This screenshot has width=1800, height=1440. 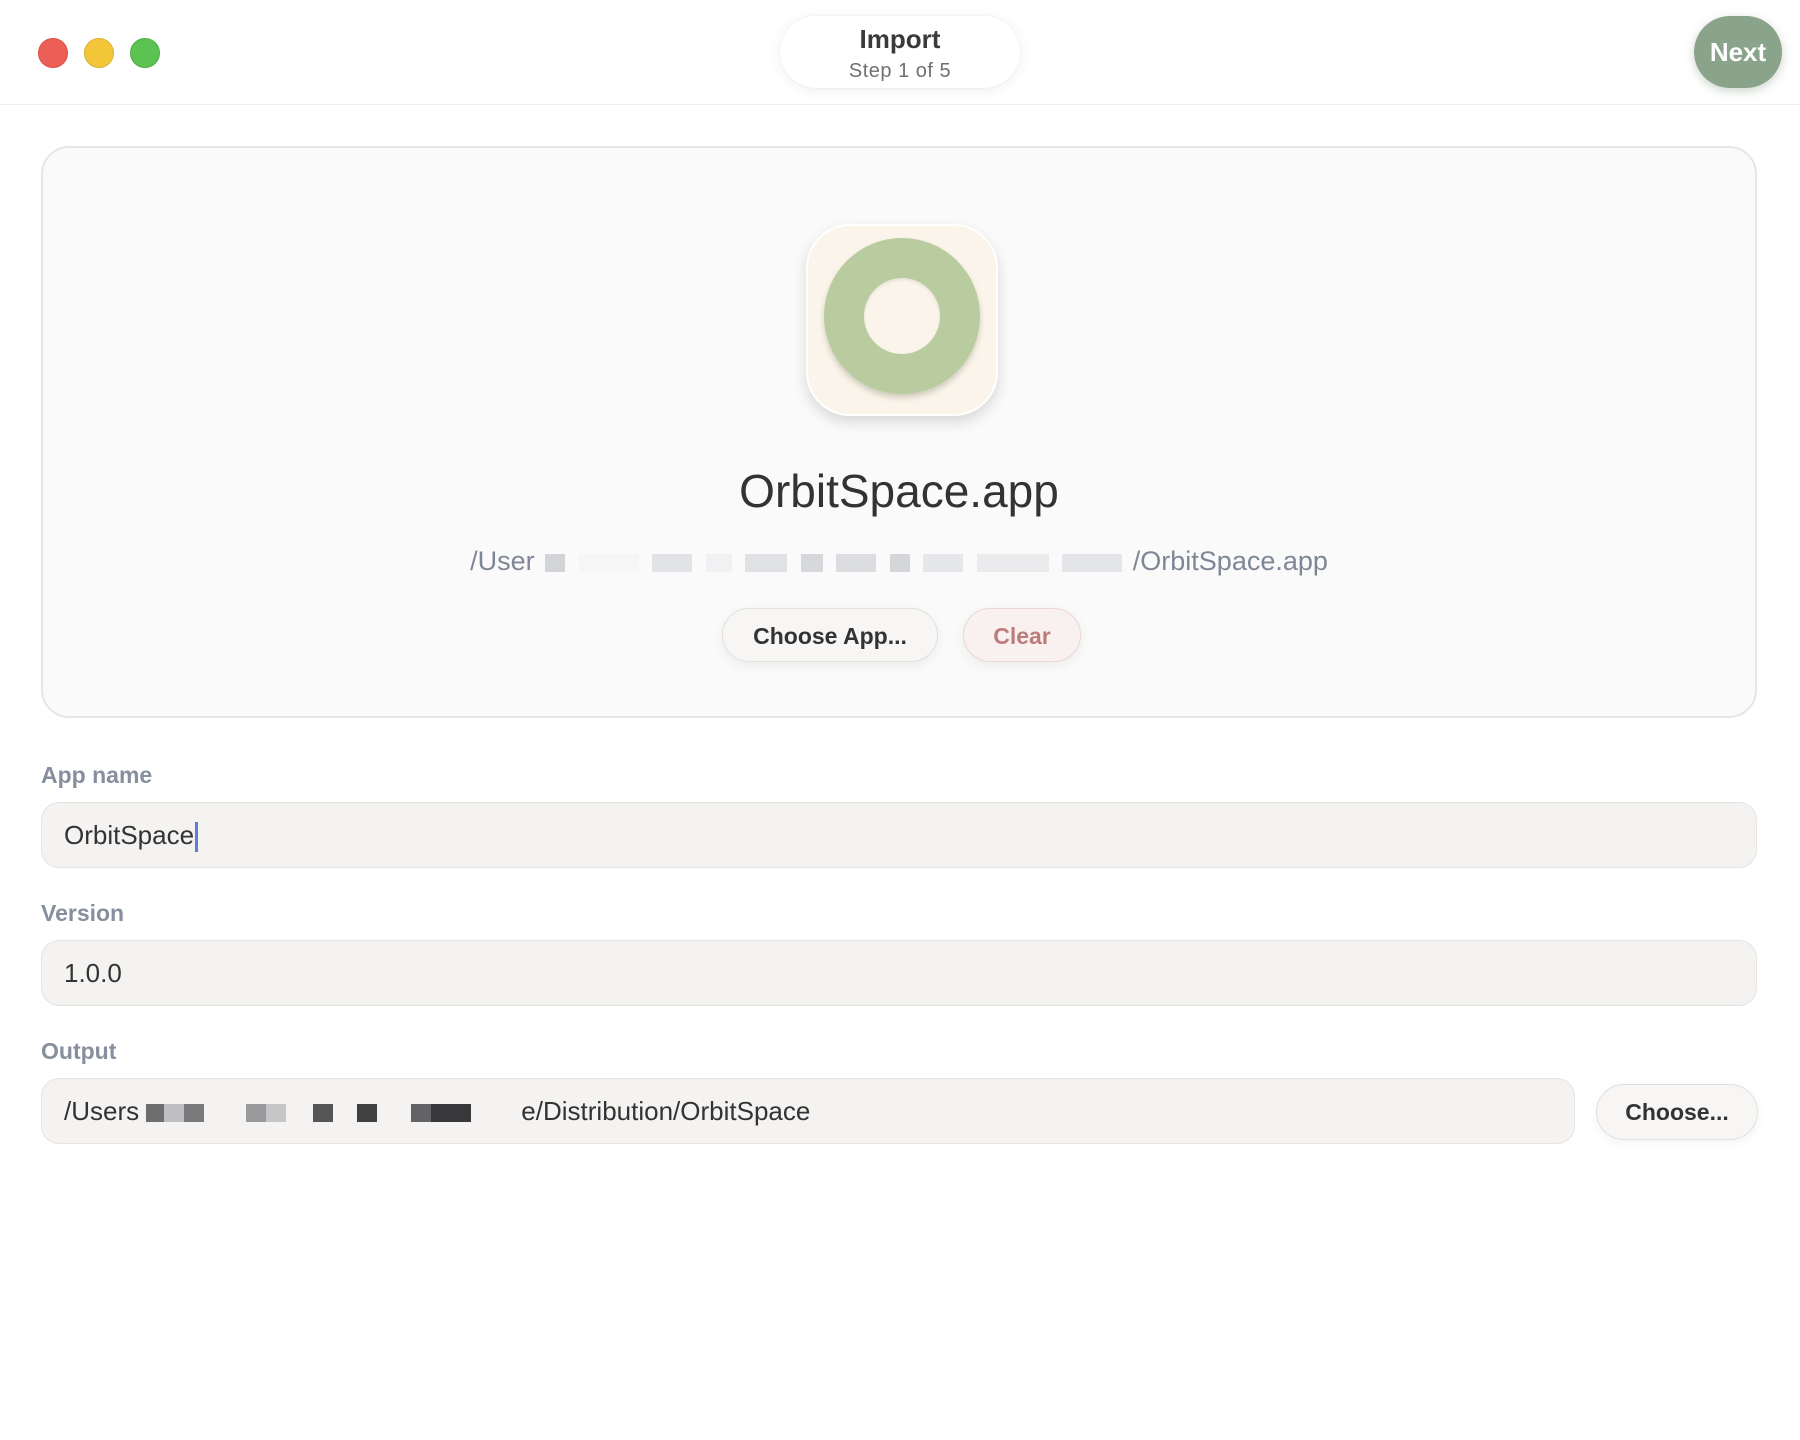 I want to click on output-path-field: /Users e/Distribution/OrbitSpace, so click(x=808, y=1111).